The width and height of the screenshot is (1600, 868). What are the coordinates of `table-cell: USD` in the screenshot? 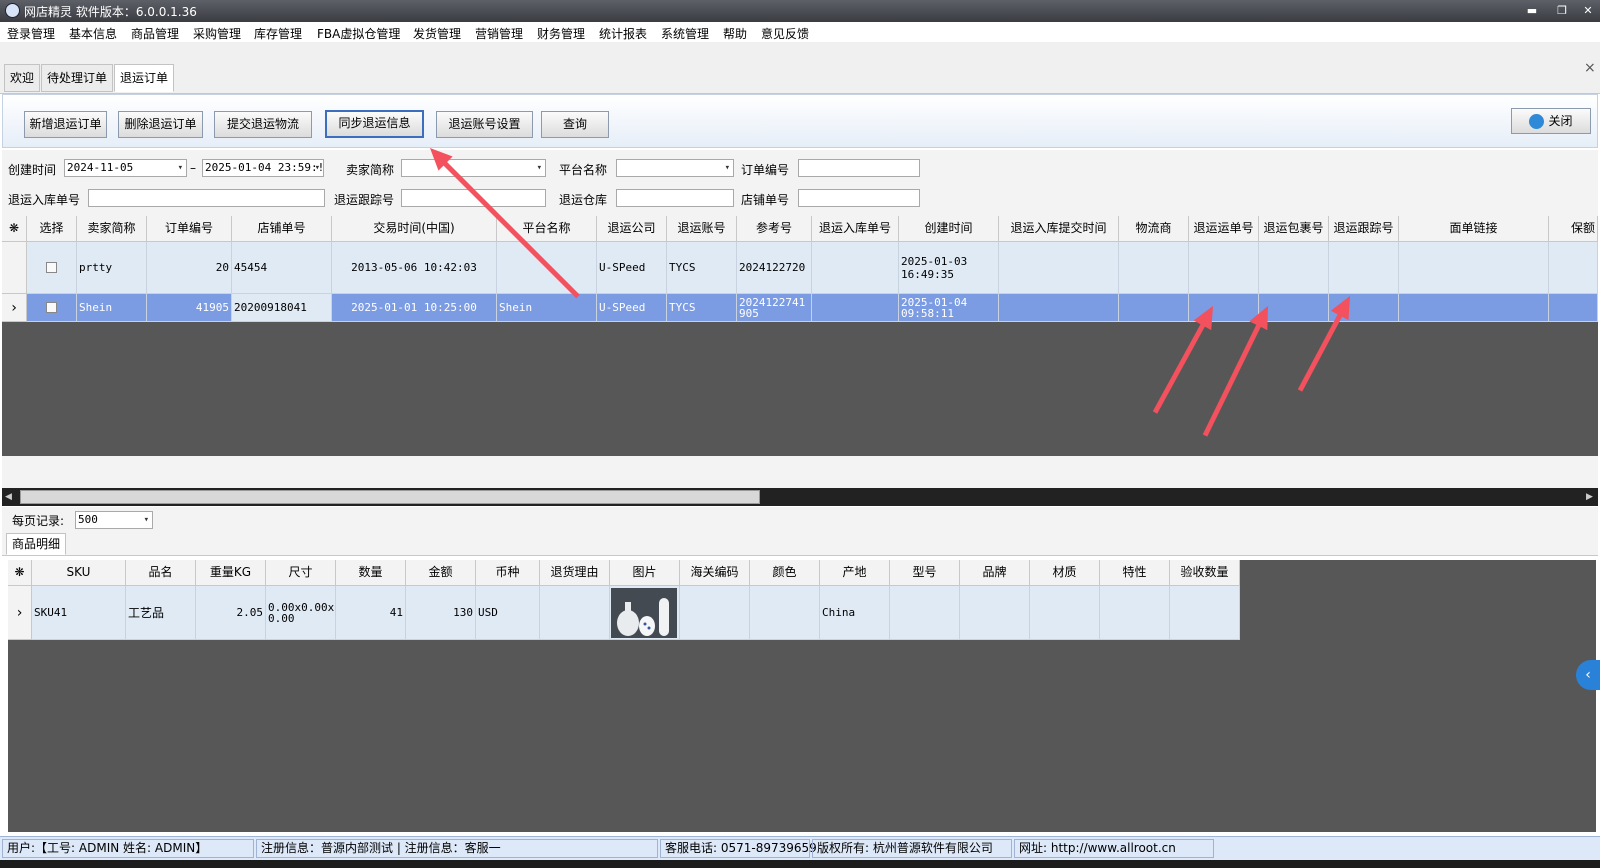 It's located at (508, 613).